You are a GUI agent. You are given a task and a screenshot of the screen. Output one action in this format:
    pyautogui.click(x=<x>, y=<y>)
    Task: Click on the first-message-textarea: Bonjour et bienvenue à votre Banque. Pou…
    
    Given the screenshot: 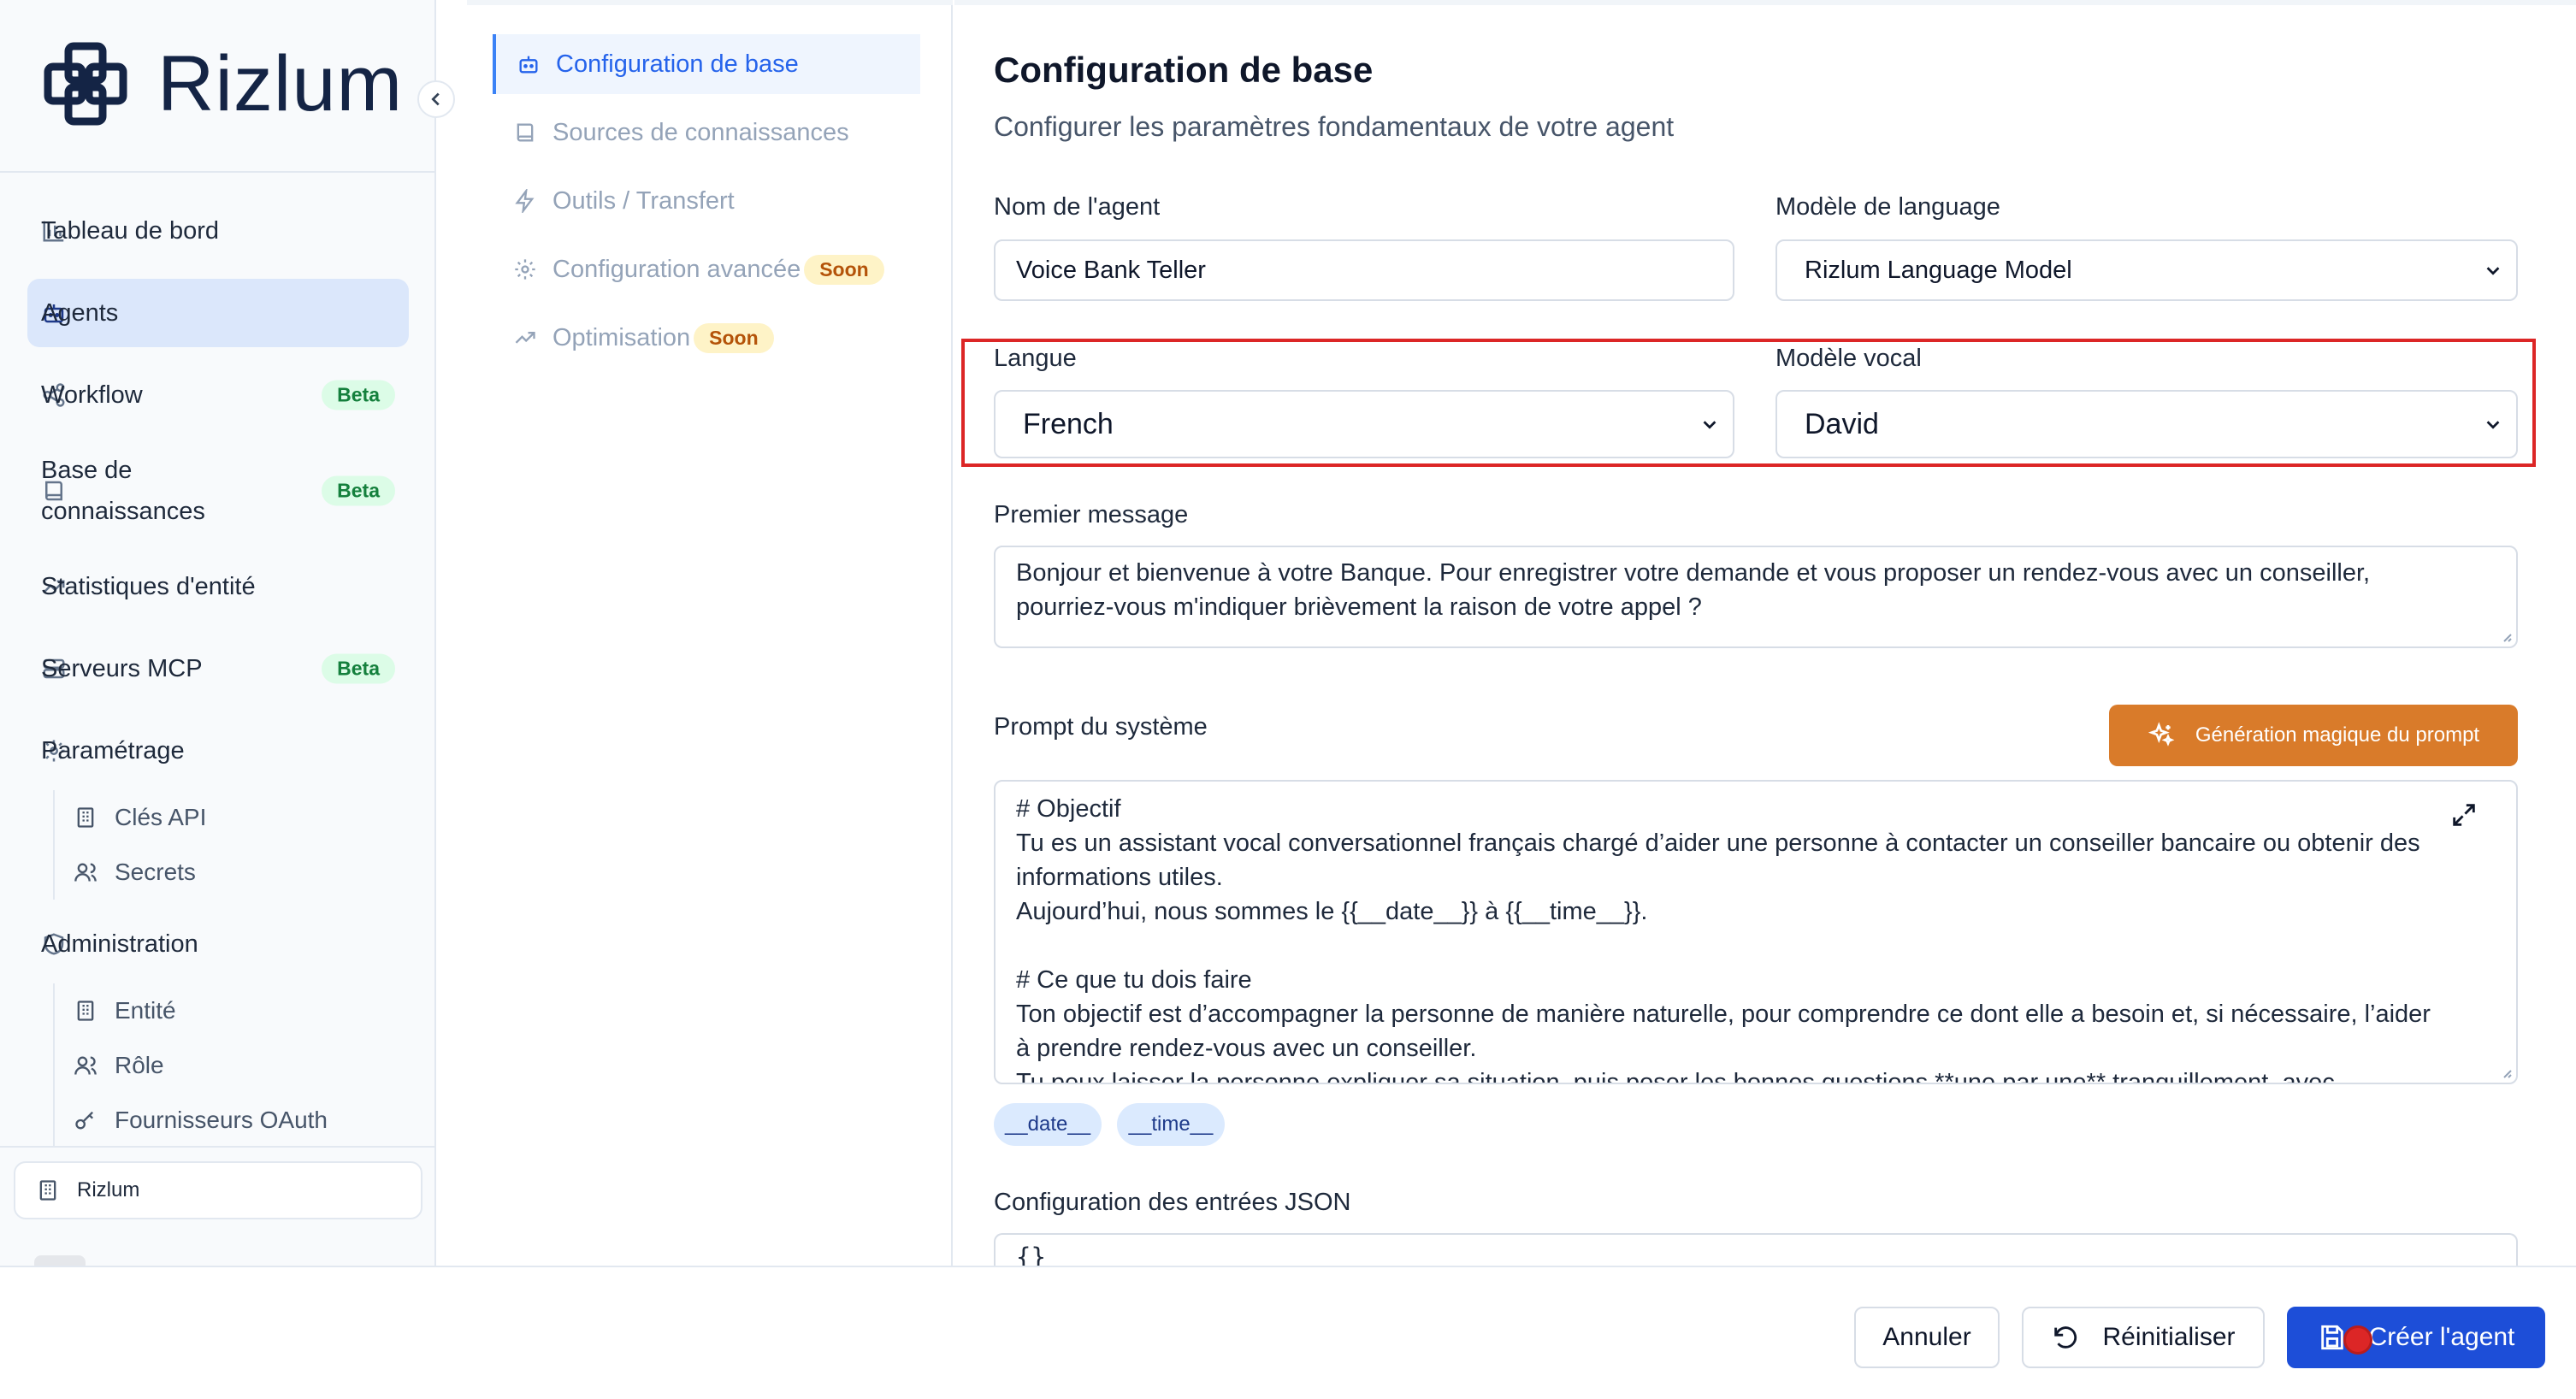 What is the action you would take?
    pyautogui.click(x=1756, y=597)
    